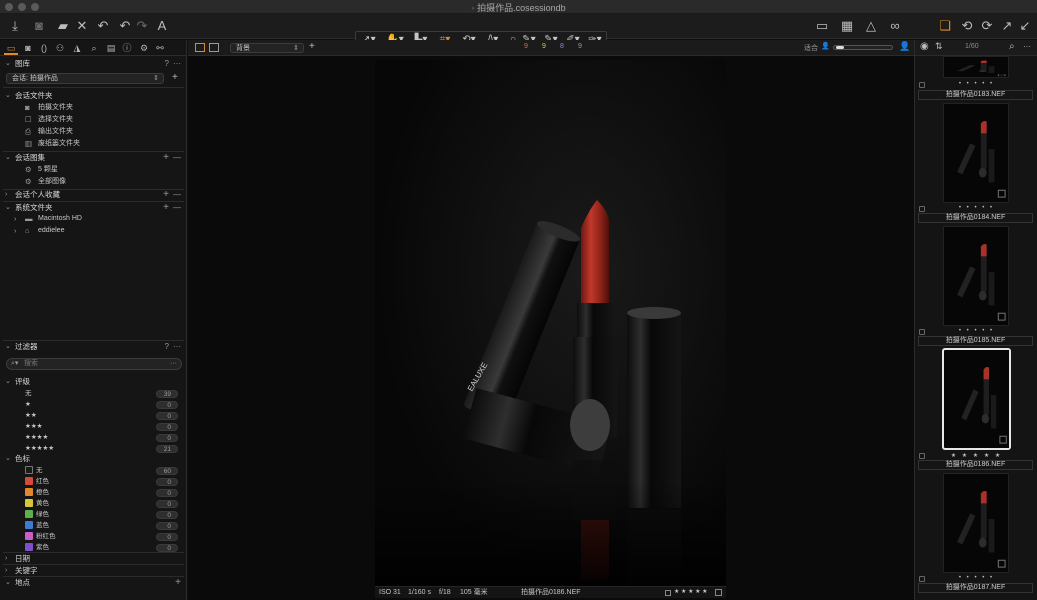 This screenshot has height=600, width=1037. What do you see at coordinates (718, 592) in the screenshot?
I see `caption-tag-icon` at bounding box center [718, 592].